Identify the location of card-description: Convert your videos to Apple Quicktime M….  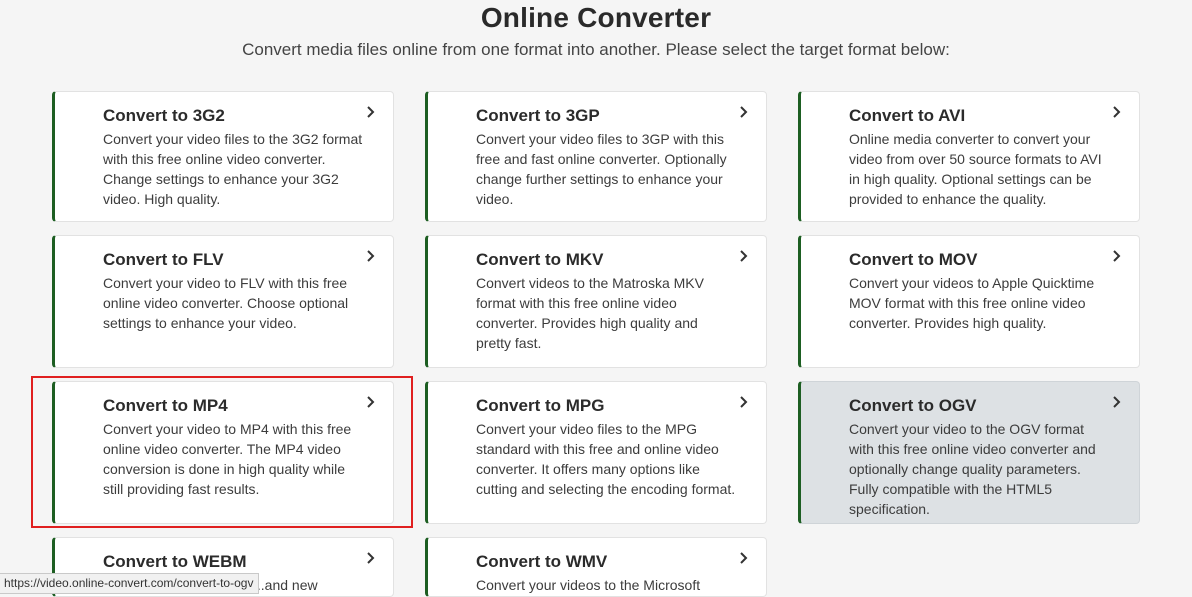
(972, 303).